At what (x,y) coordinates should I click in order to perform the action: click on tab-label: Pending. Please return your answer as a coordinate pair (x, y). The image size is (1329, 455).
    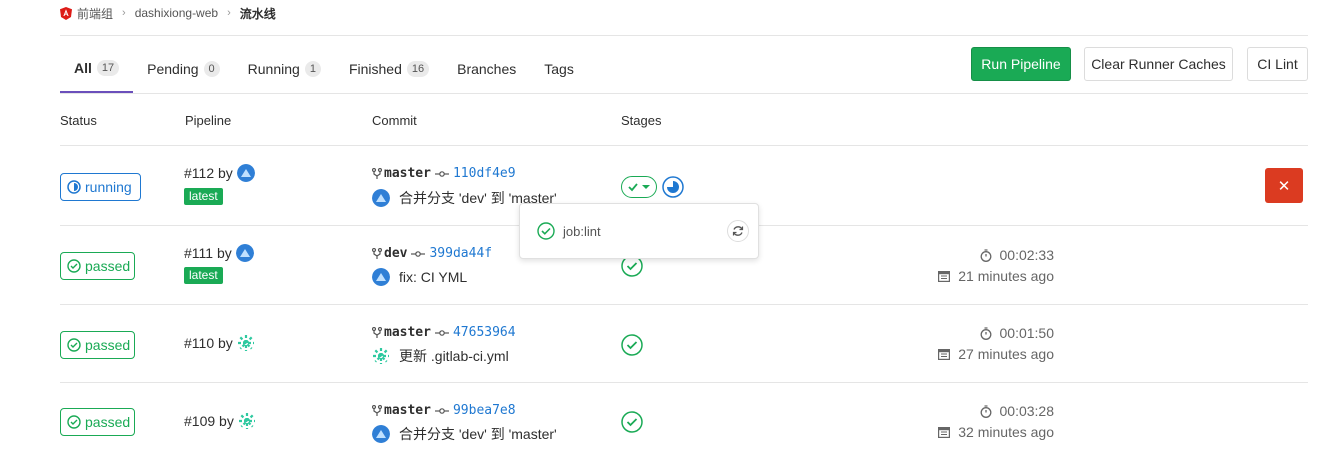
    Looking at the image, I should click on (173, 68).